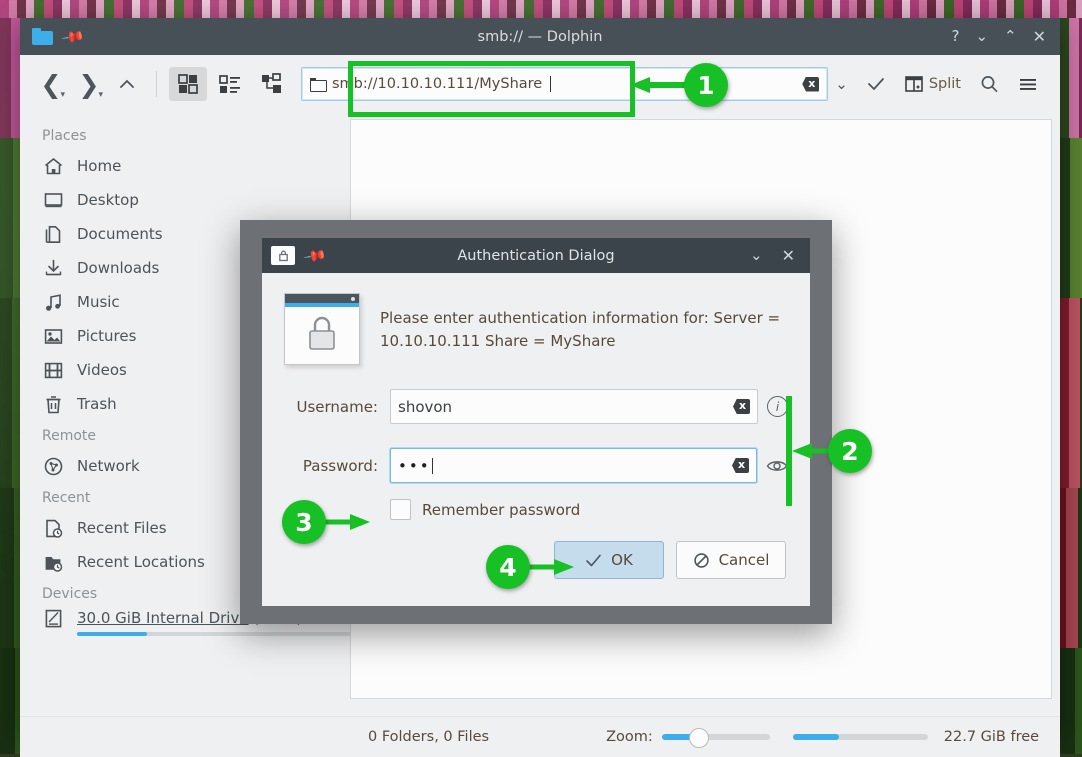  Describe the element at coordinates (981, 36) in the screenshot. I see `minimize-button: ⌄` at that location.